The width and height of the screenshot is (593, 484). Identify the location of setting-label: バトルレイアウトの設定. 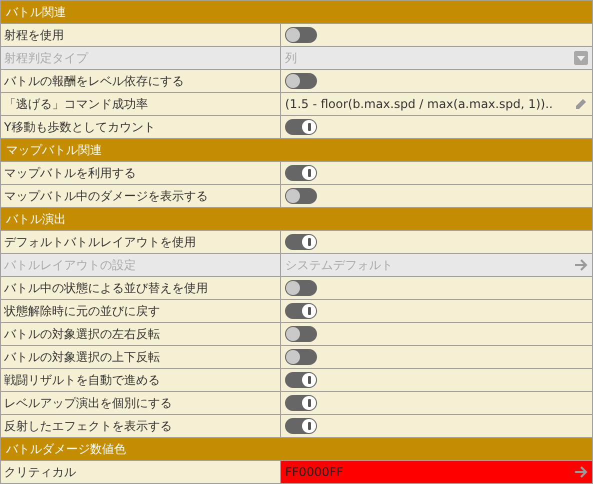
(140, 265).